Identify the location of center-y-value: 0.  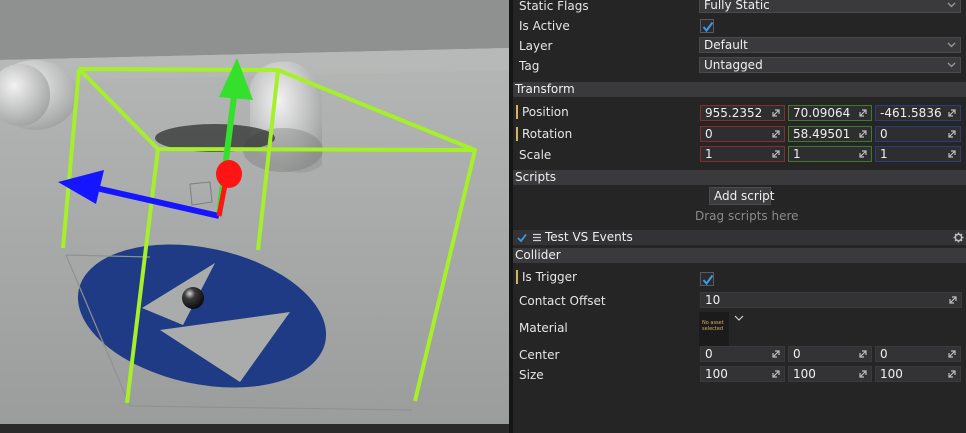
(797, 354).